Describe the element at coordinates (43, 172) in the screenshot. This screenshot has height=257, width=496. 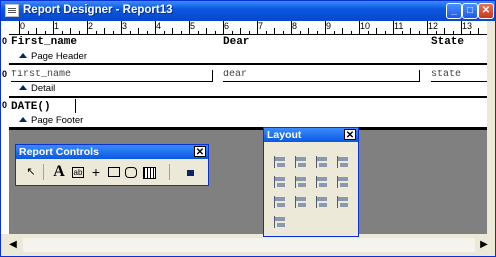
I see `toolbar-divider` at that location.